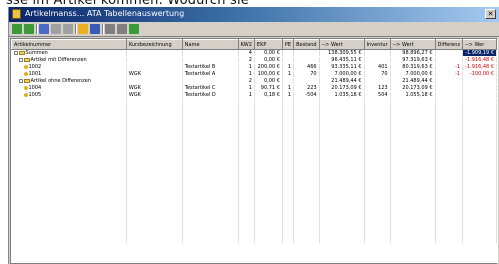  What do you see at coordinates (246, 44) in the screenshot?
I see `column-header: KW2` at bounding box center [246, 44].